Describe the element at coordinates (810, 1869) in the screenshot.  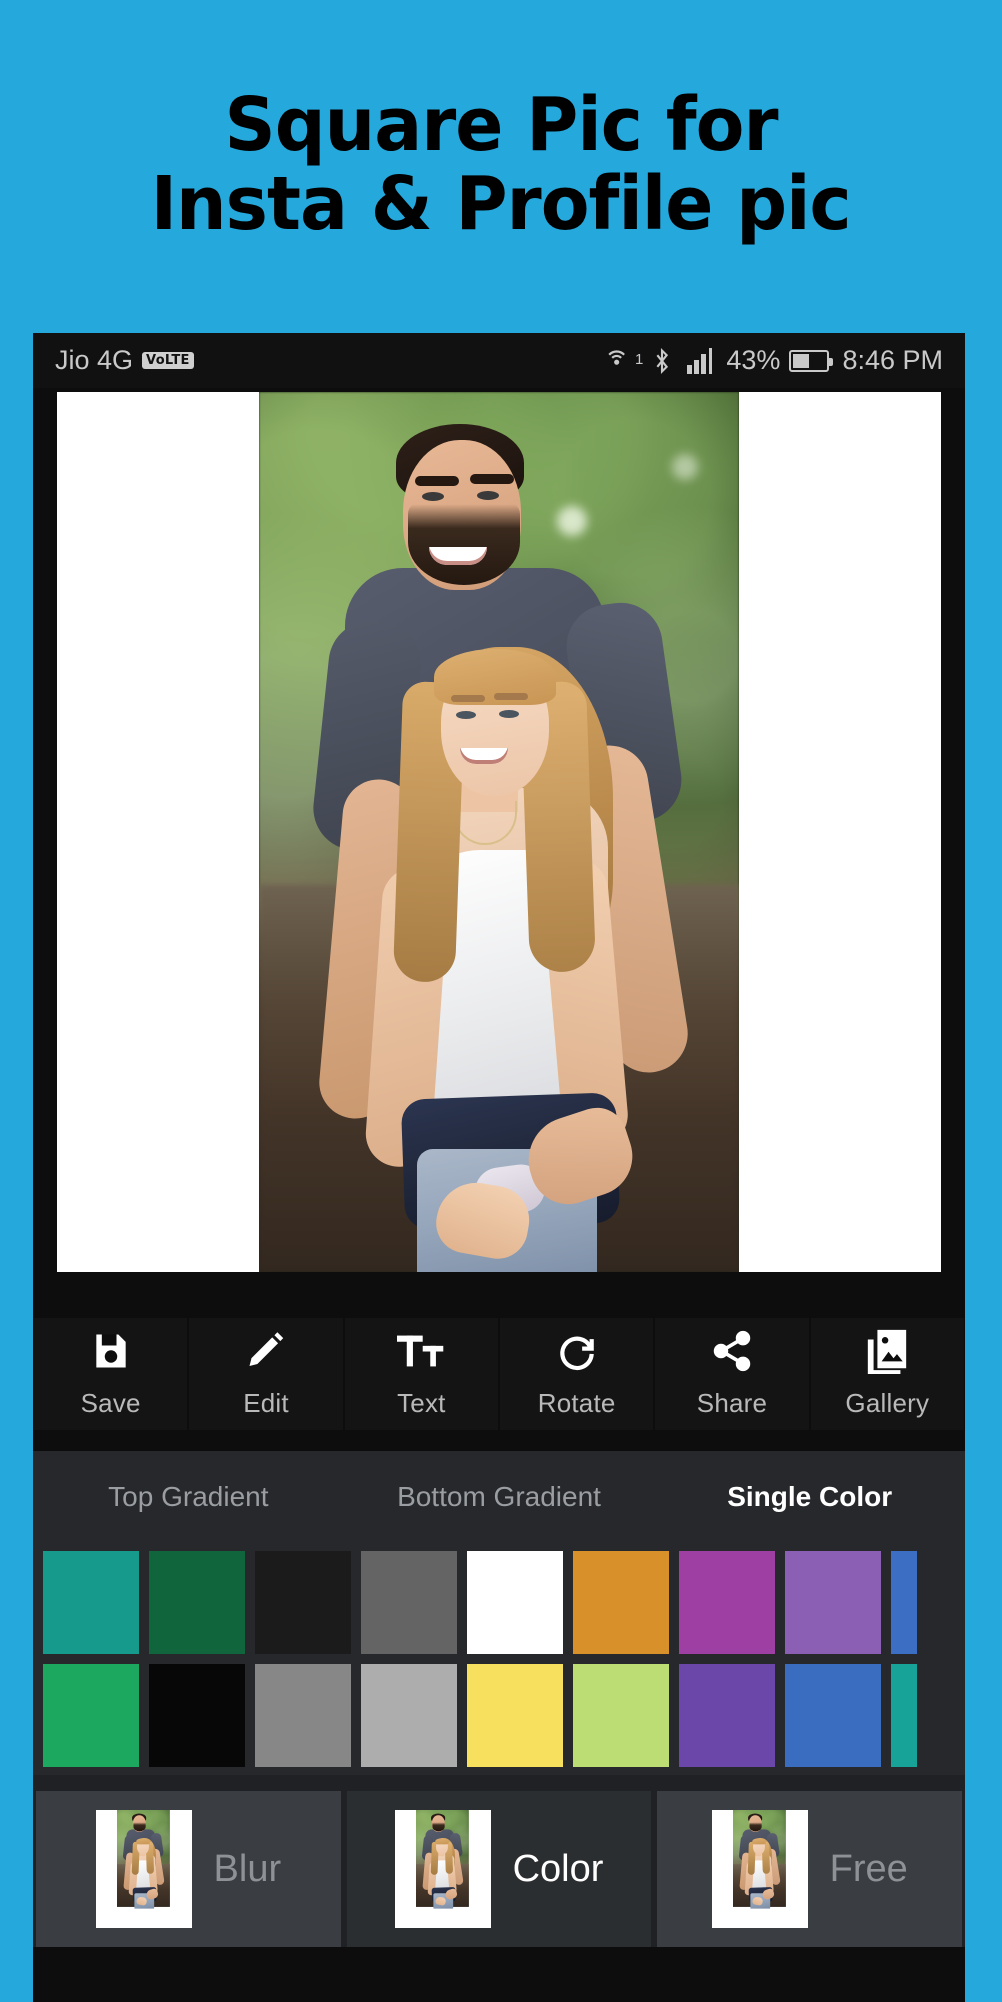
I see `nav-item-free: Free` at that location.